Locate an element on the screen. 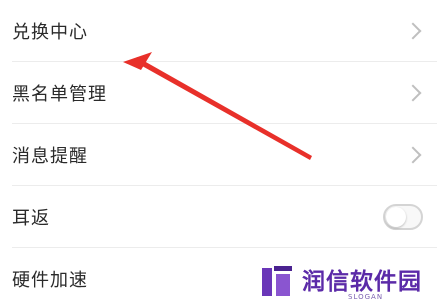 Image resolution: width=437 pixels, height=307 pixels. toggle-knob is located at coordinates (396, 217).